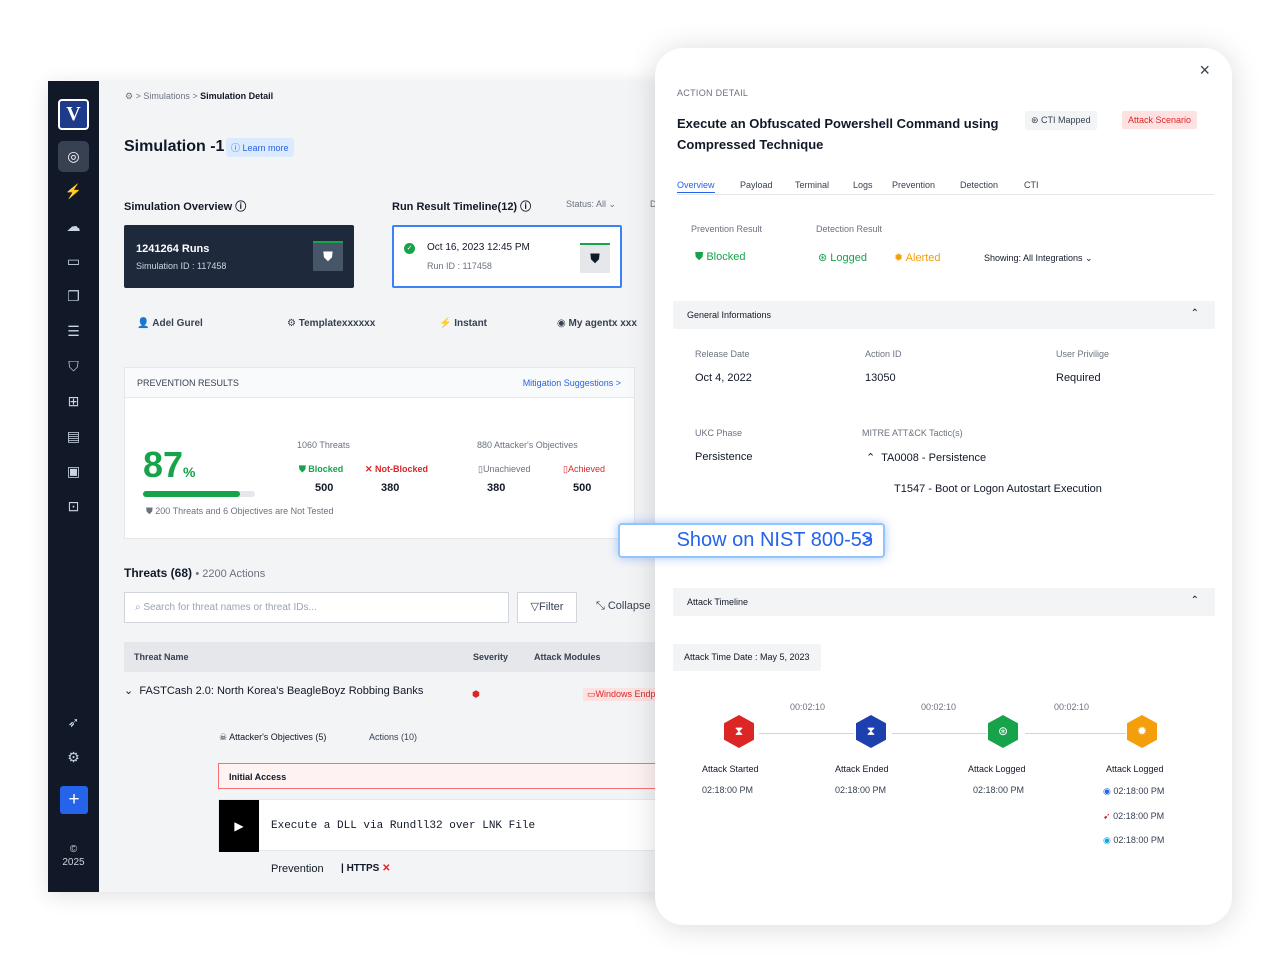 The image size is (1280, 973). I want to click on tab-prevention: Prevention, so click(913, 185).